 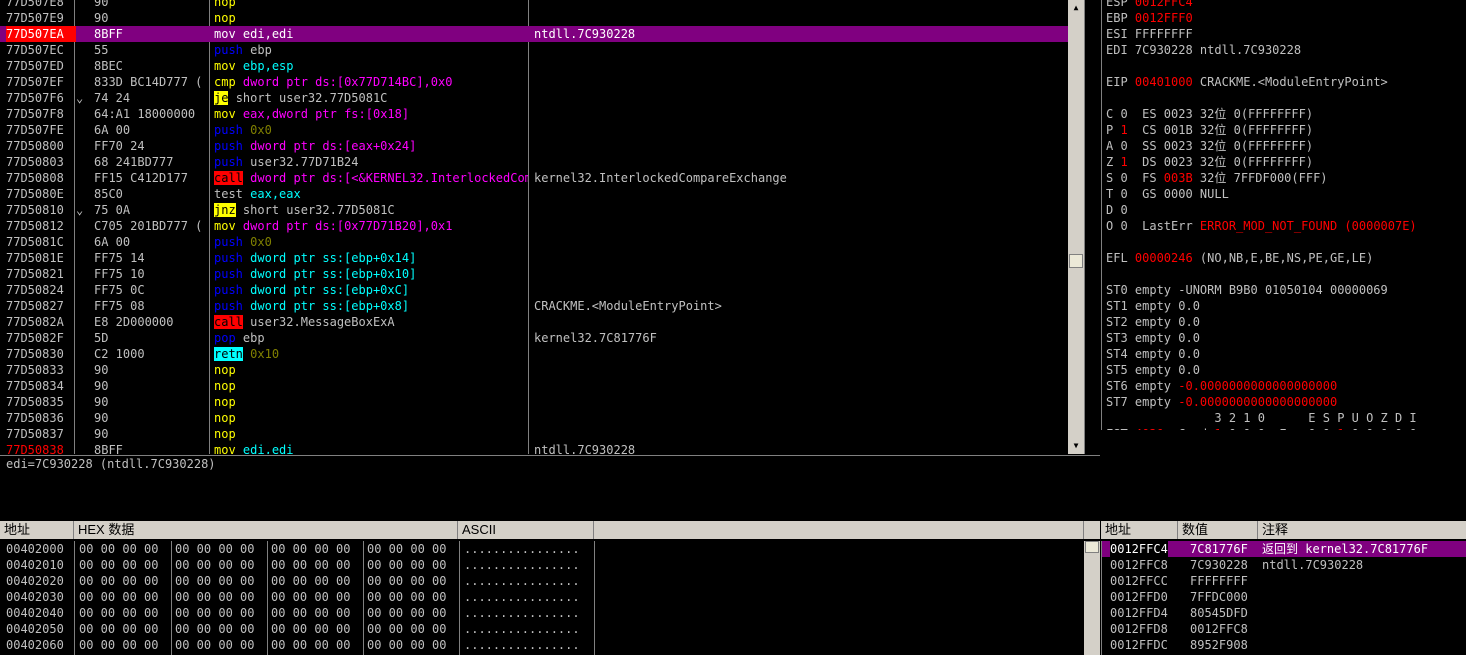 I want to click on disasm-row: 77D50810 ⌄ 75 0A jnz short user32.77D5081C, so click(x=542, y=210).